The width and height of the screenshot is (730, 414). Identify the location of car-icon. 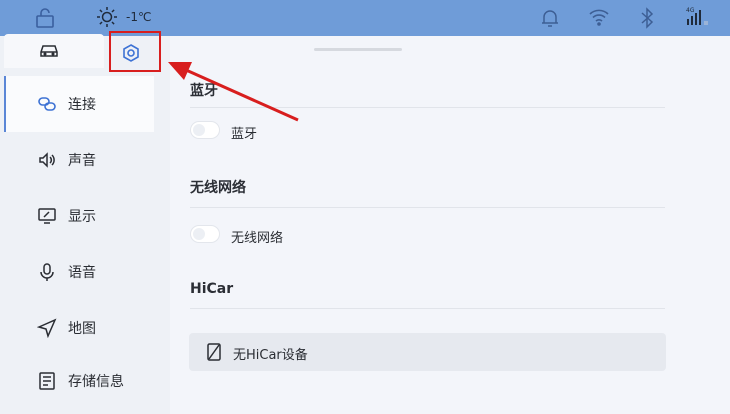
(49, 52).